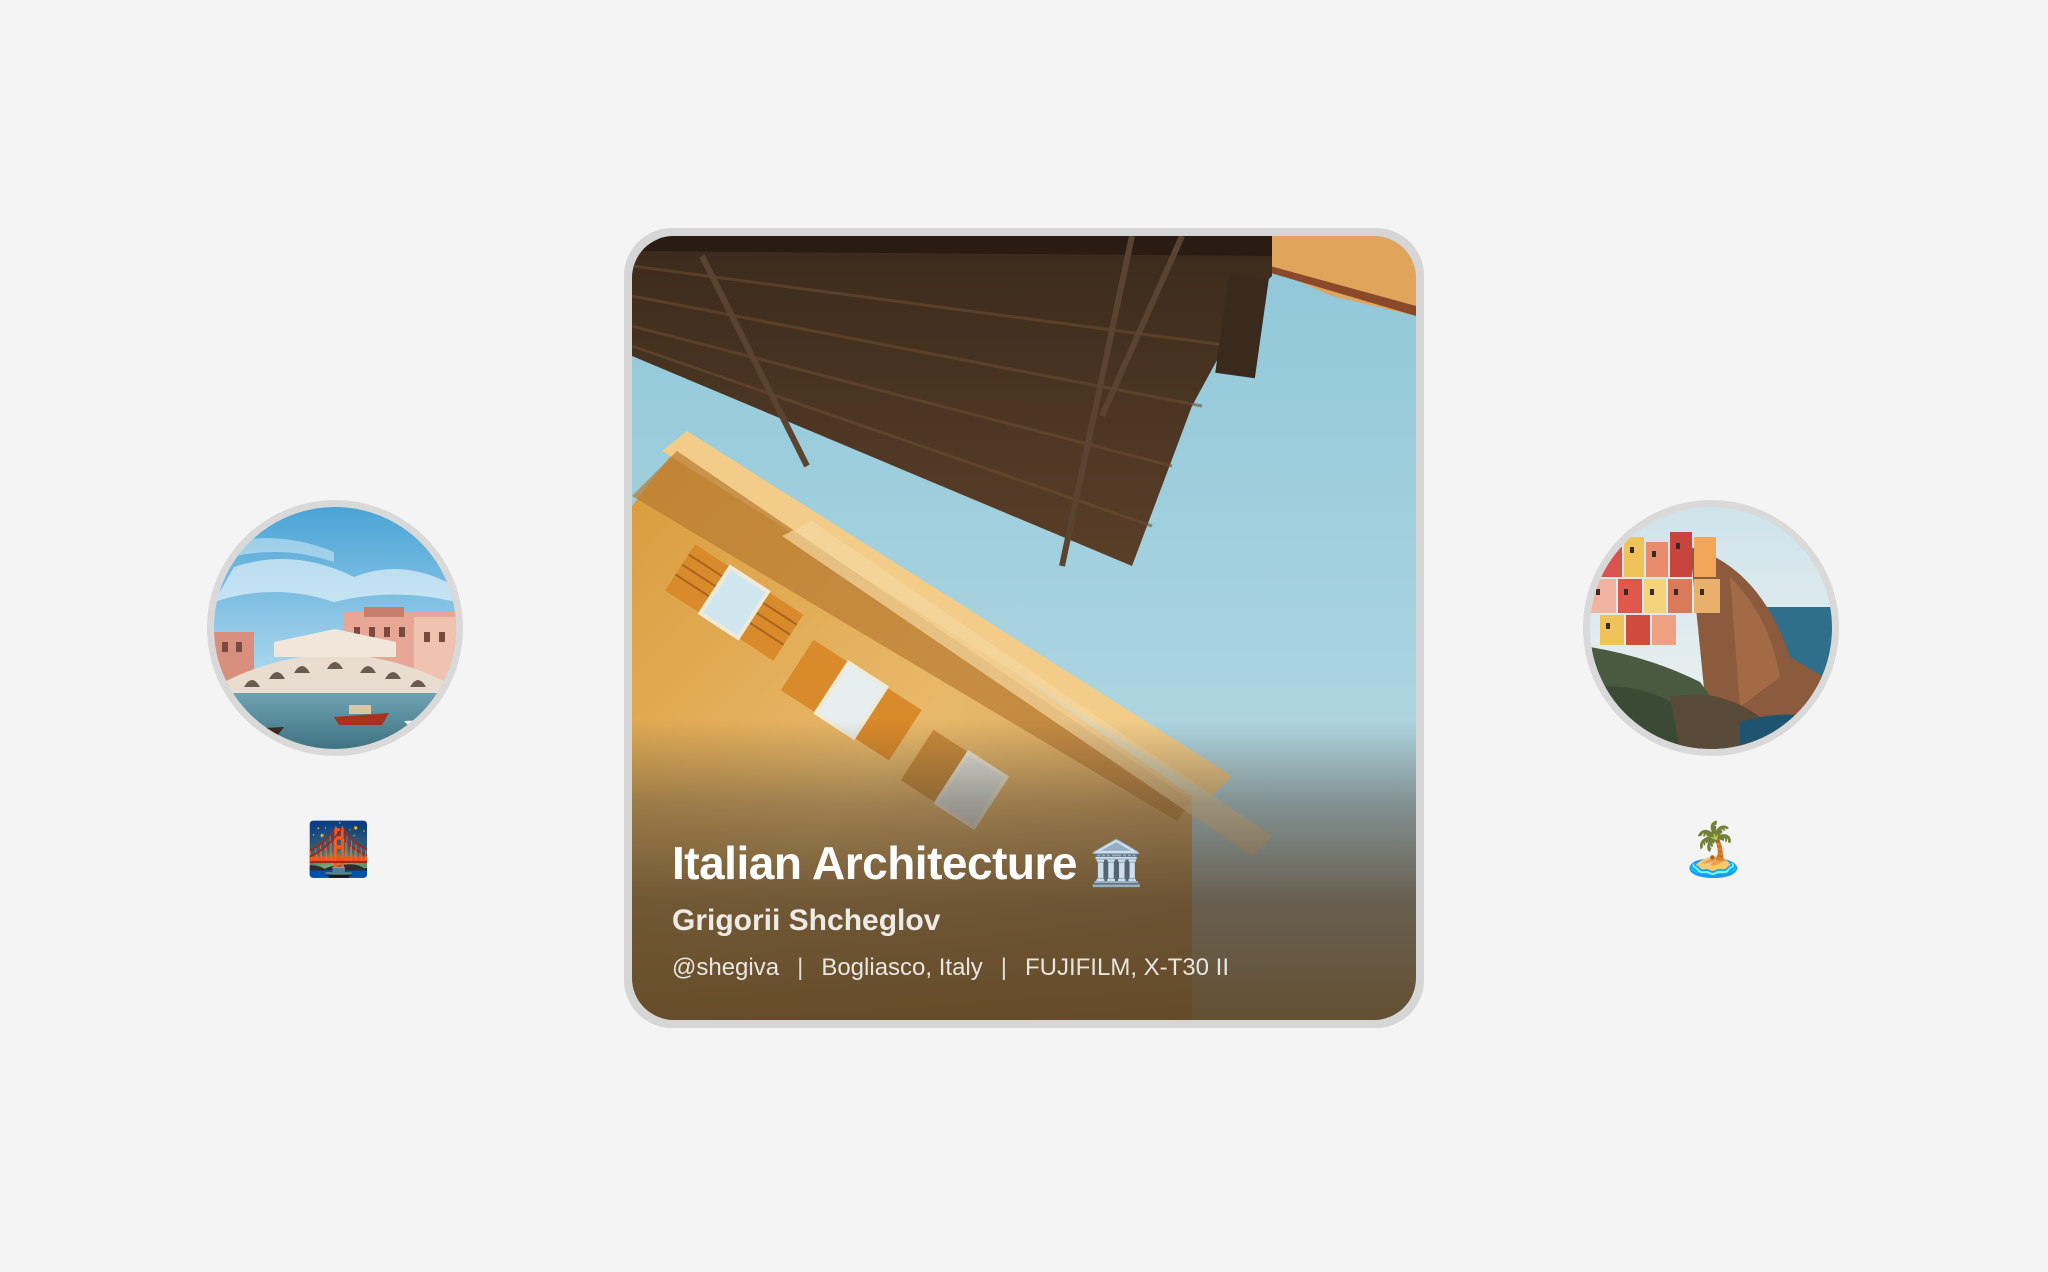 The width and height of the screenshot is (2048, 1272). I want to click on venice-photo, so click(335, 628).